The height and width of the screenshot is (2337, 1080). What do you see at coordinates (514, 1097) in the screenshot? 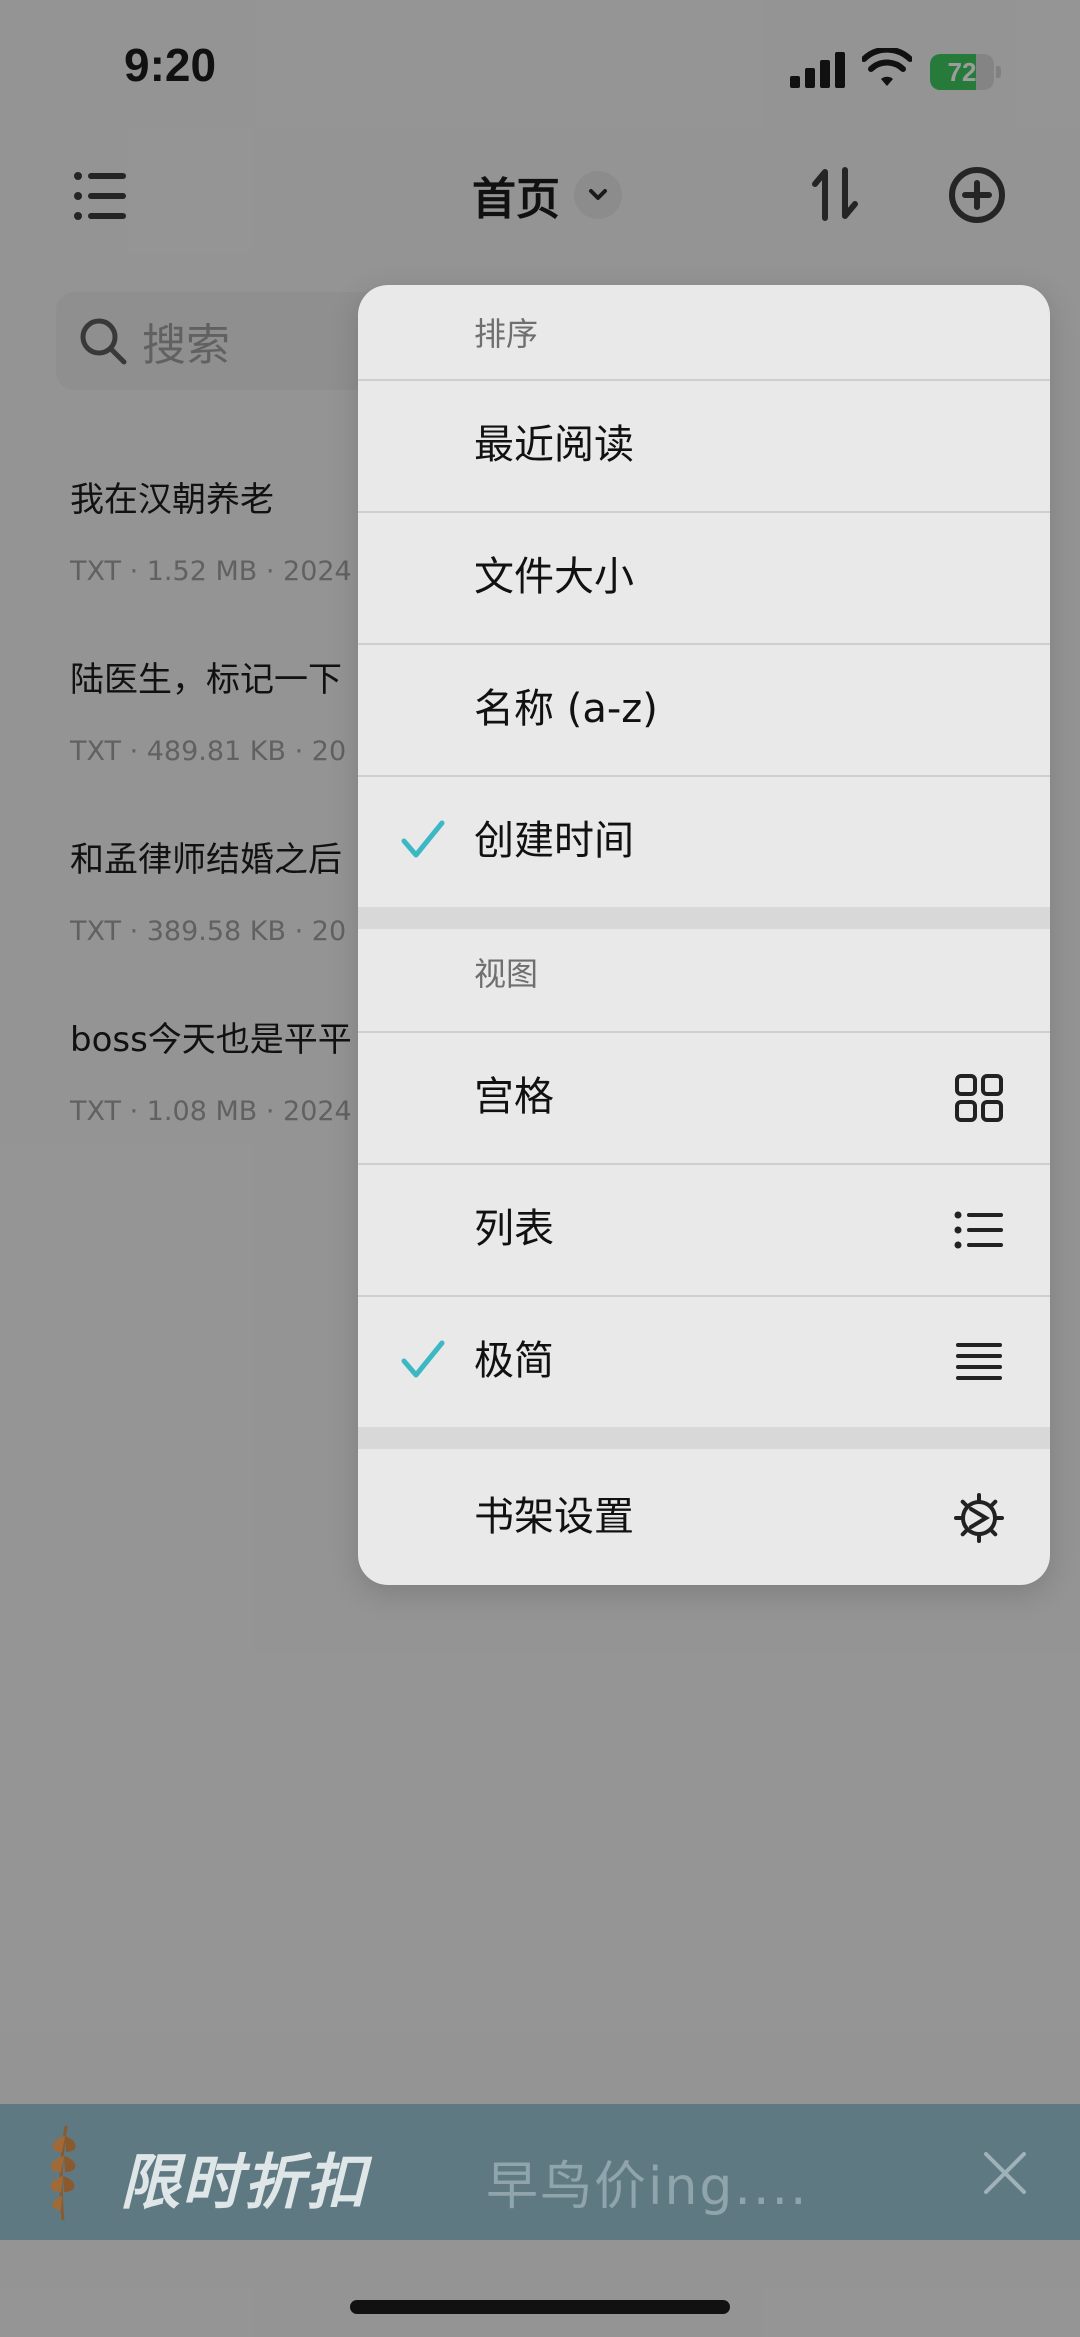
I see `menu-item-label: 宫格` at bounding box center [514, 1097].